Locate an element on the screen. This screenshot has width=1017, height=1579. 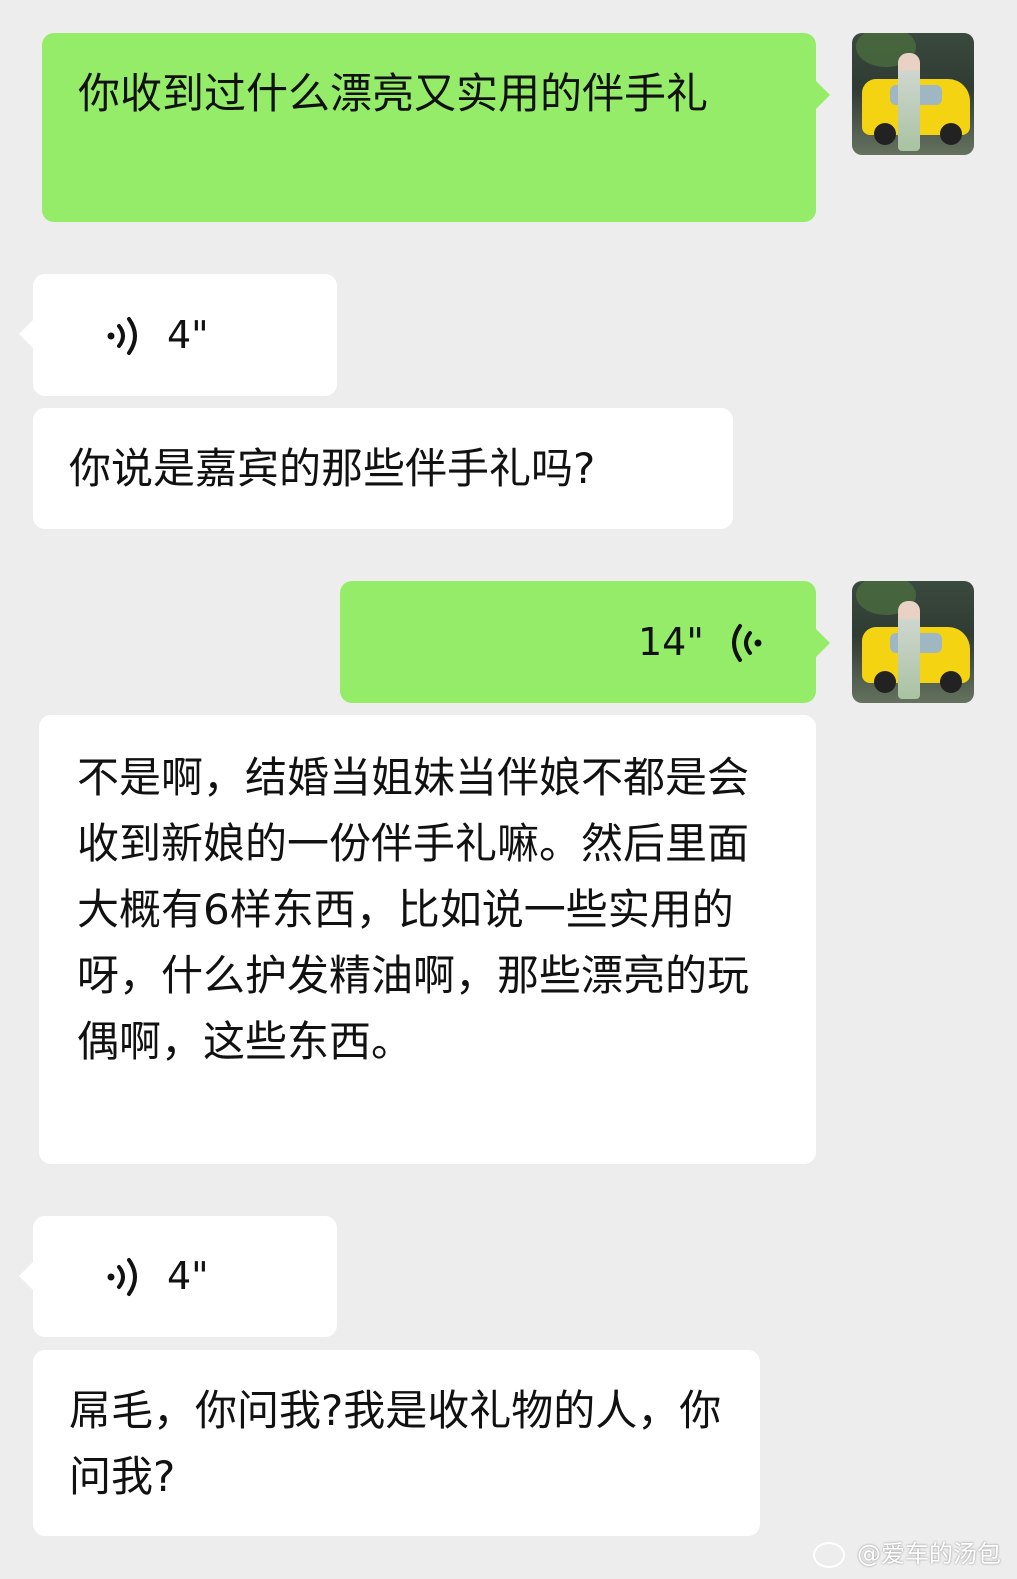
received-message-bubble: 屌毛，你问我?我是收礼物的人，你问我? is located at coordinates (396, 1443).